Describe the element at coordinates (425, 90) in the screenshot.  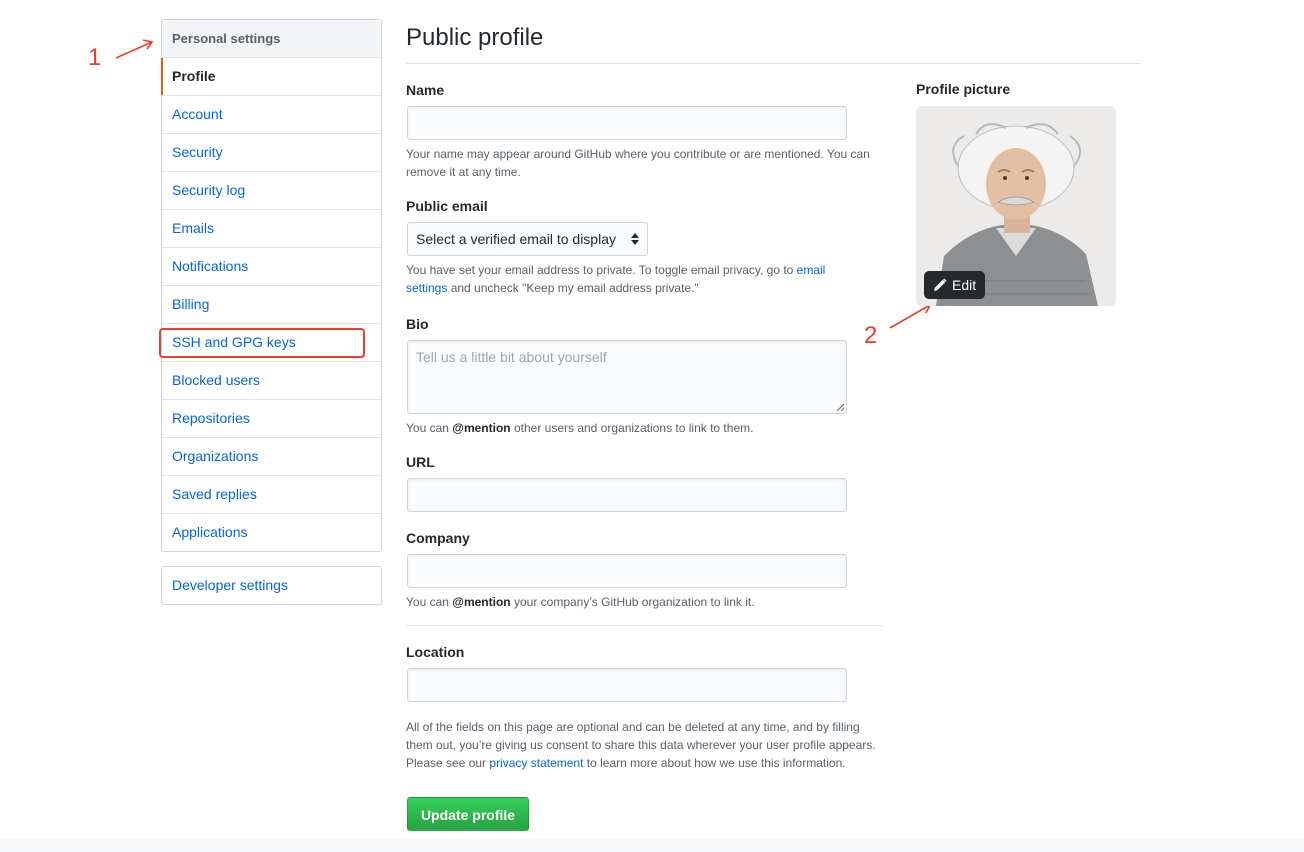
I see `name-label: Name` at that location.